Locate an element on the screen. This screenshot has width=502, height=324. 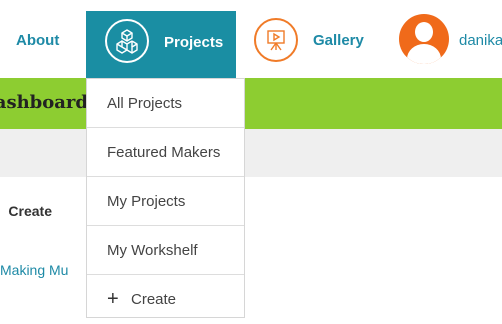
menu-item-label: My Workshelf is located at coordinates (152, 250).